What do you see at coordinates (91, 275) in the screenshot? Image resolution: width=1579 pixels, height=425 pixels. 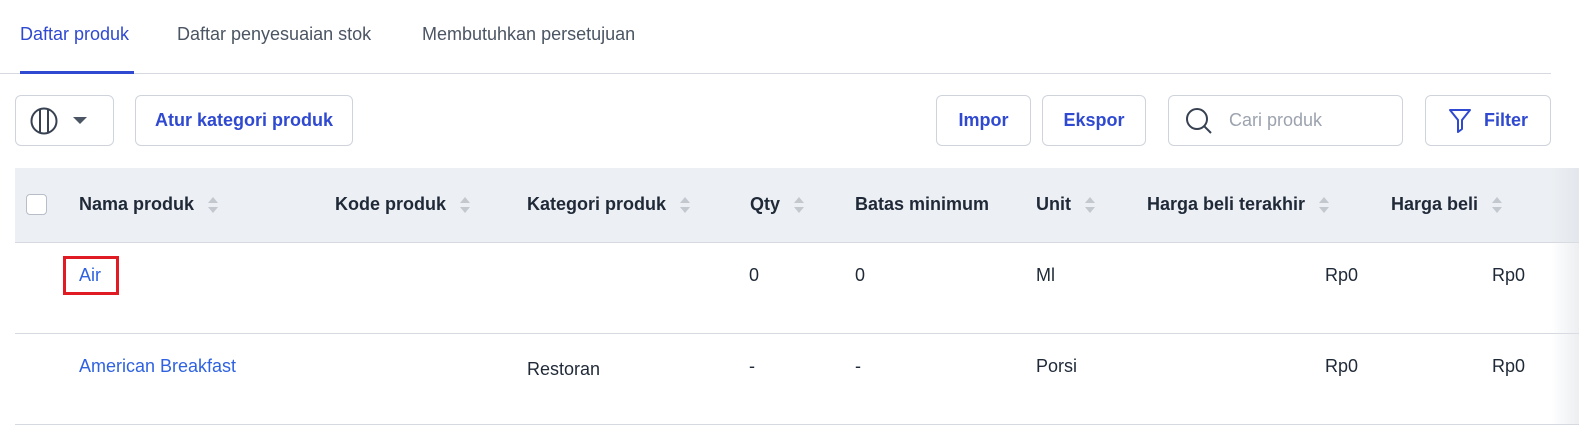 I see `highlight-box` at bounding box center [91, 275].